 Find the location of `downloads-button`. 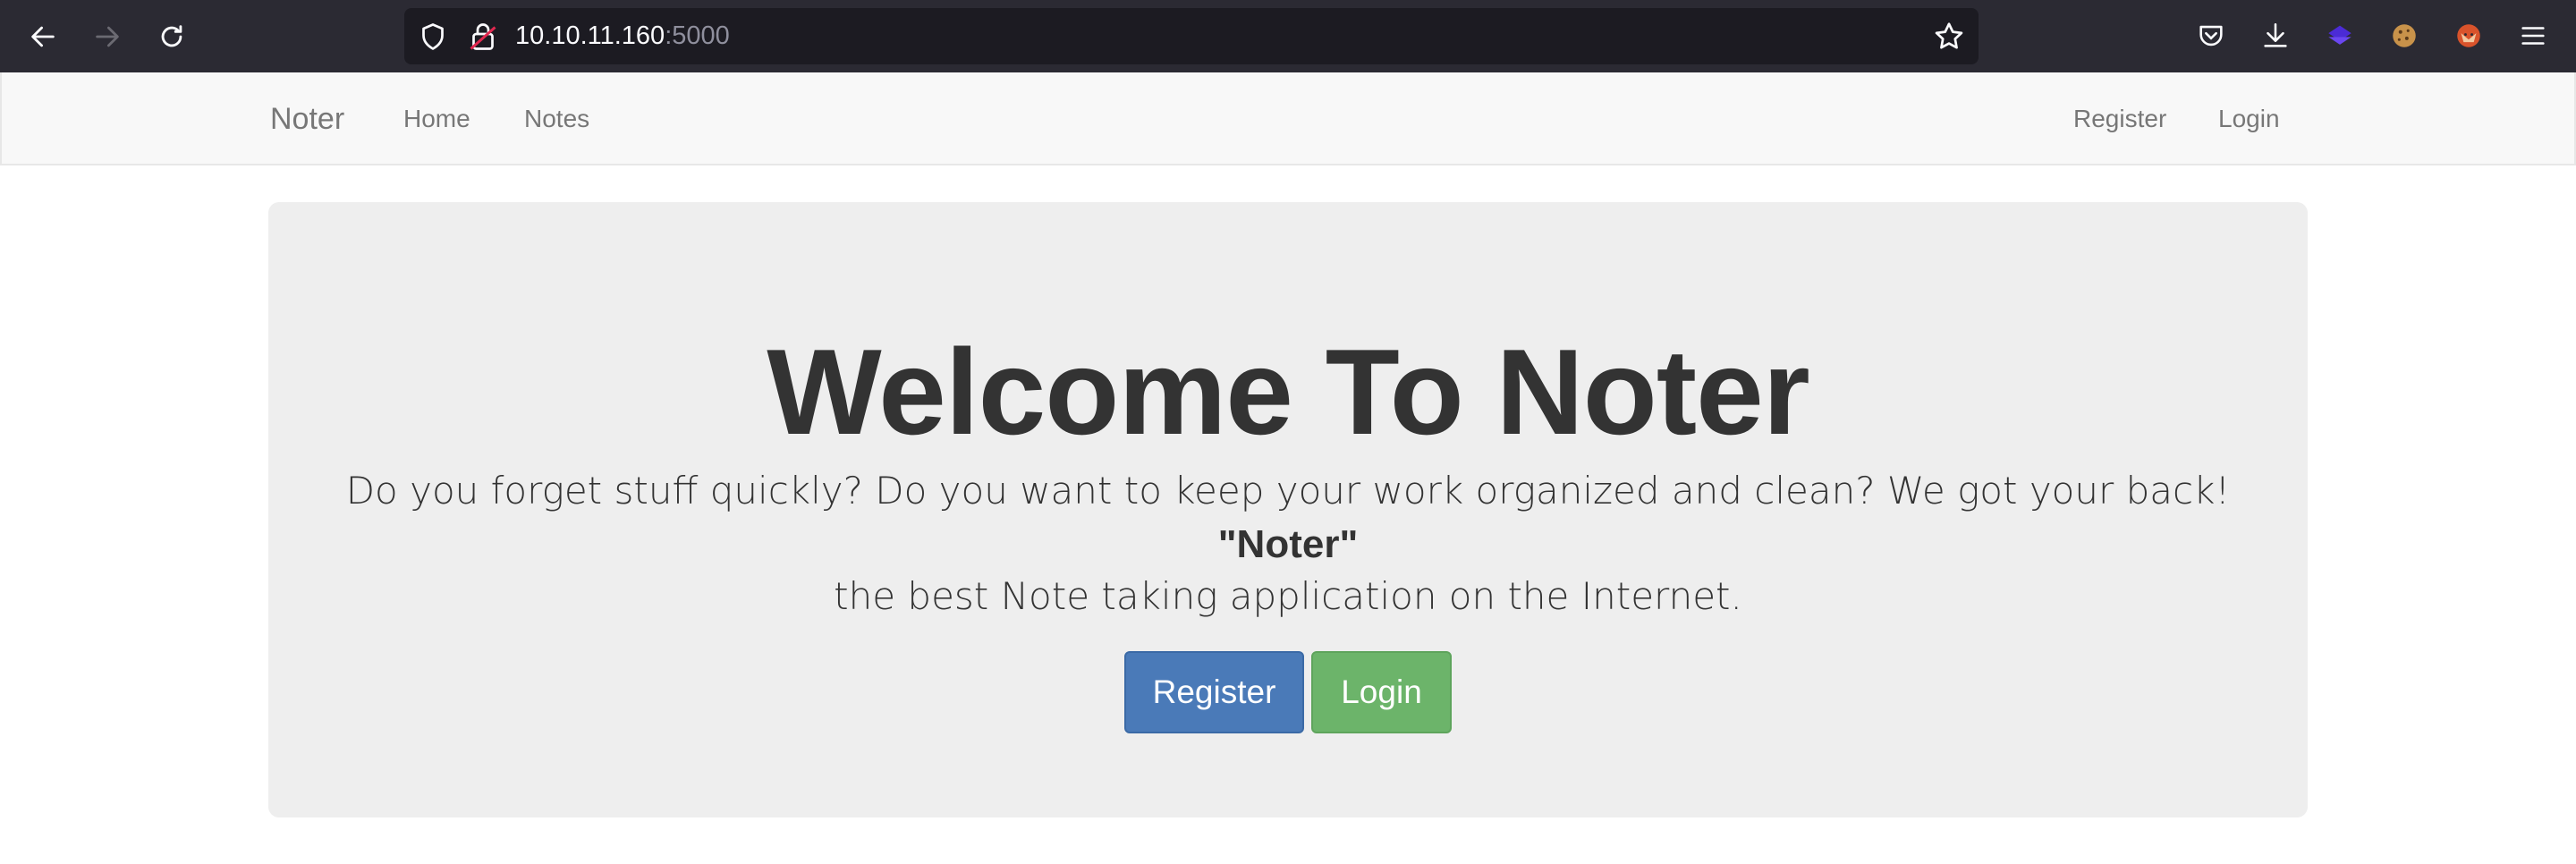

downloads-button is located at coordinates (2275, 36).